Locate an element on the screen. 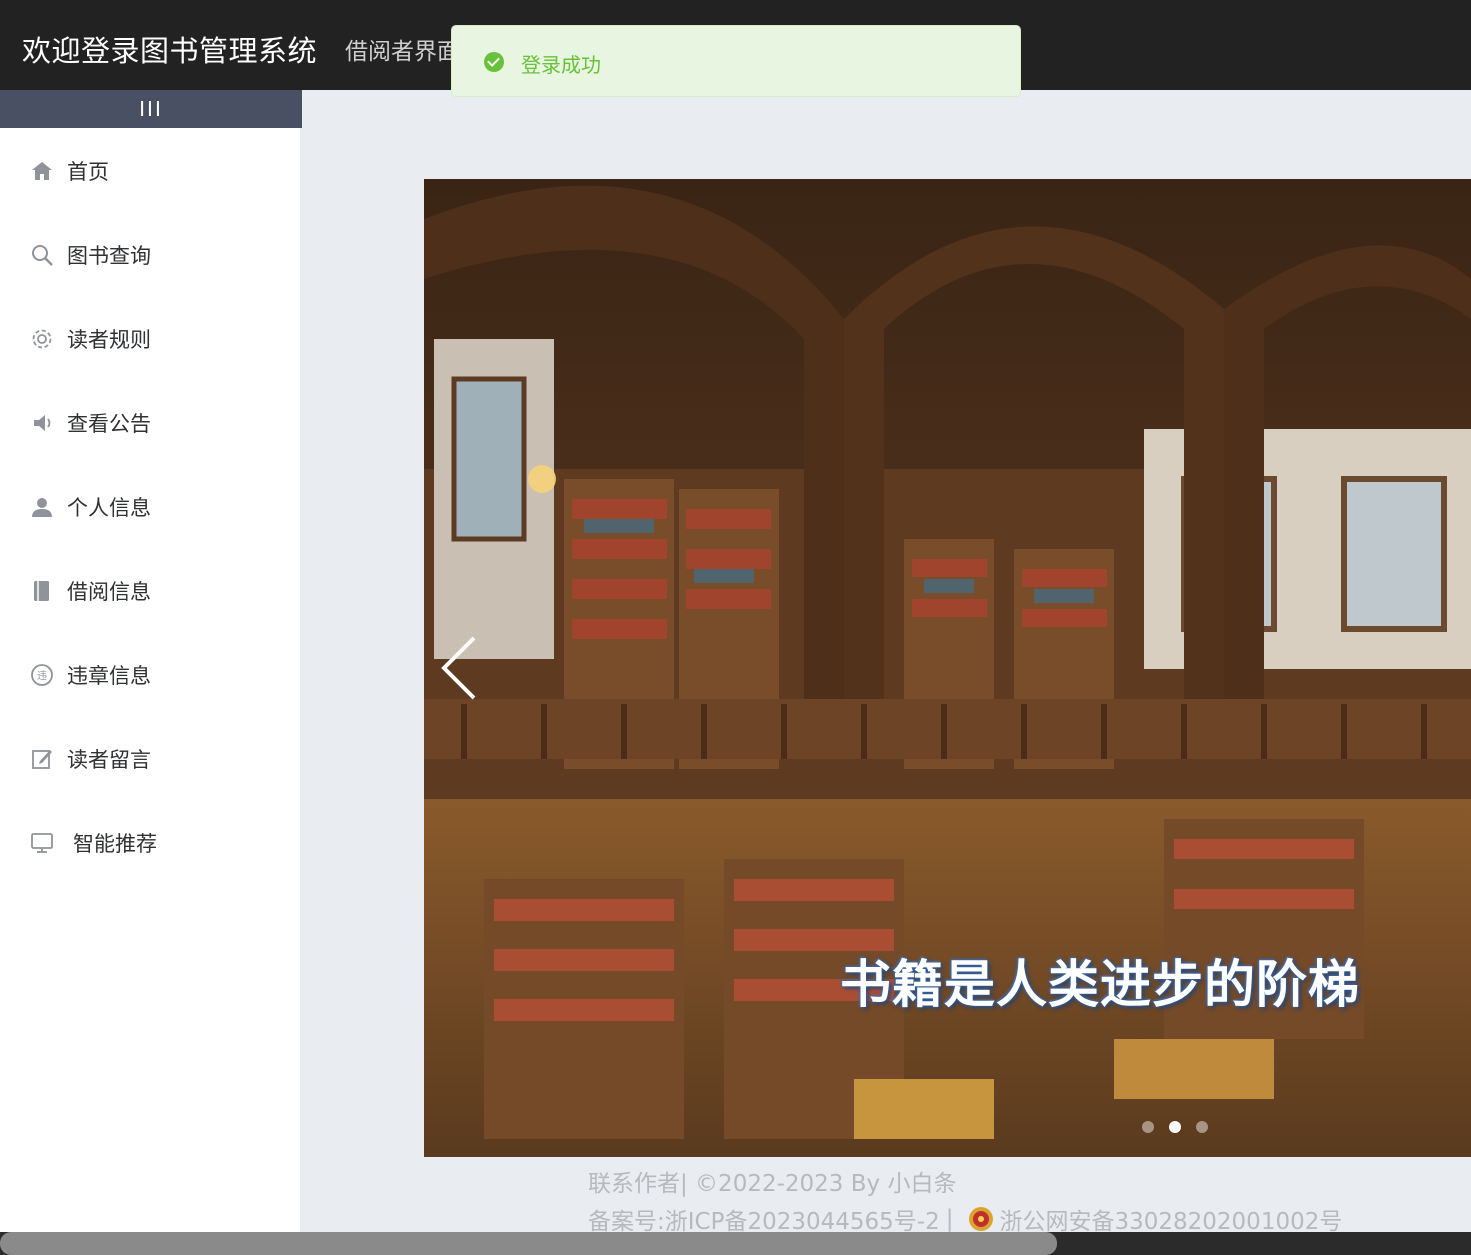 The image size is (1471, 1255). carousel-indicators is located at coordinates (1175, 1127).